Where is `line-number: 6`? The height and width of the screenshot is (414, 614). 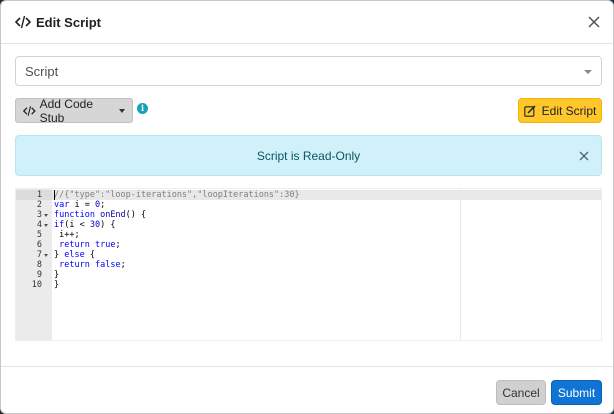 line-number: 6 is located at coordinates (39, 245).